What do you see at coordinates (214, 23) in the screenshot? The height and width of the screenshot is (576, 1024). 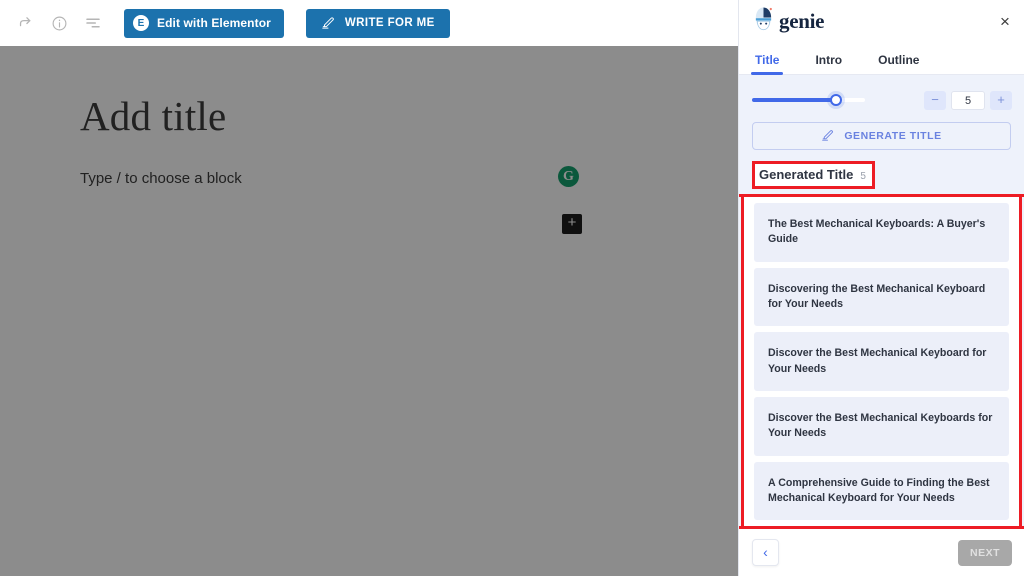 I see `edit-with-elementor-label: Edit with Elementor` at bounding box center [214, 23].